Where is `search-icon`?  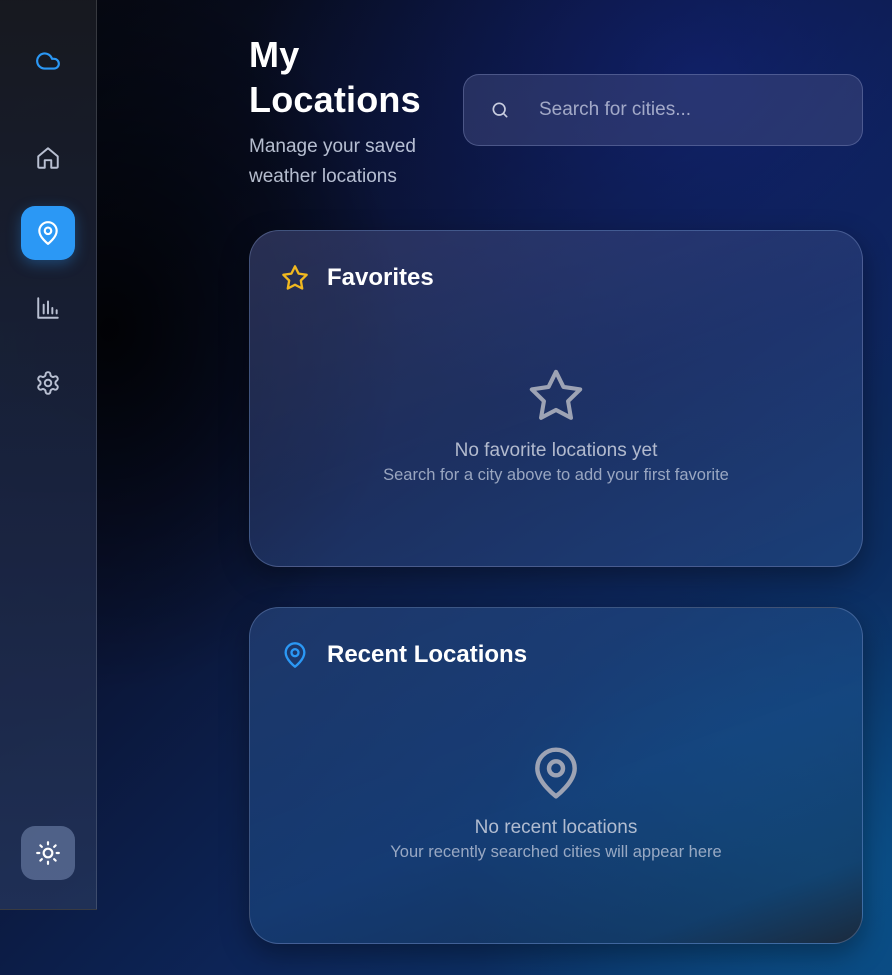
search-icon is located at coordinates (500, 110).